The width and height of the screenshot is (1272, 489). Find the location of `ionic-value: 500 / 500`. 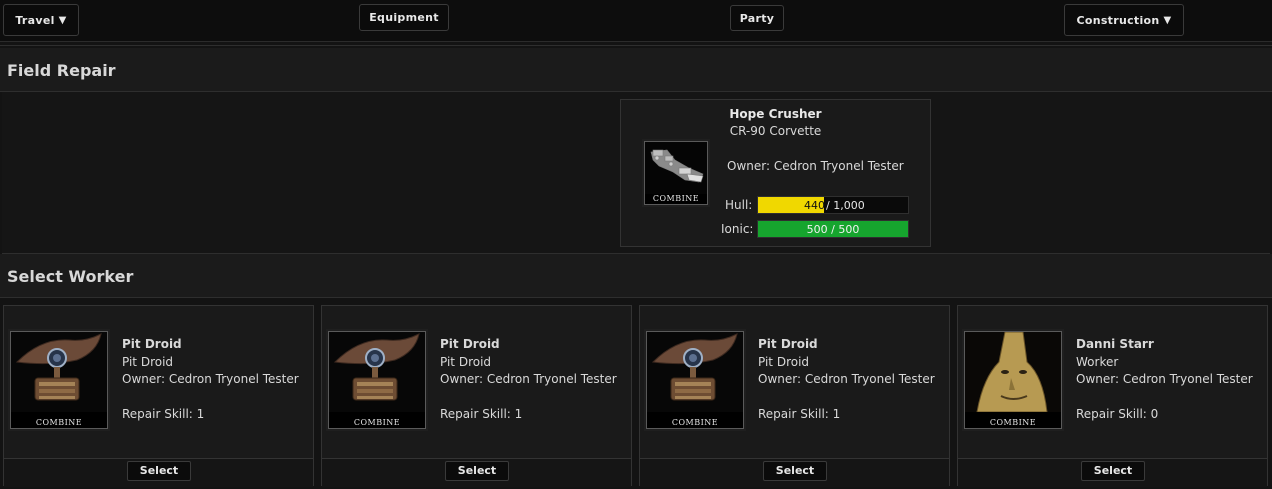

ionic-value: 500 / 500 is located at coordinates (833, 229).